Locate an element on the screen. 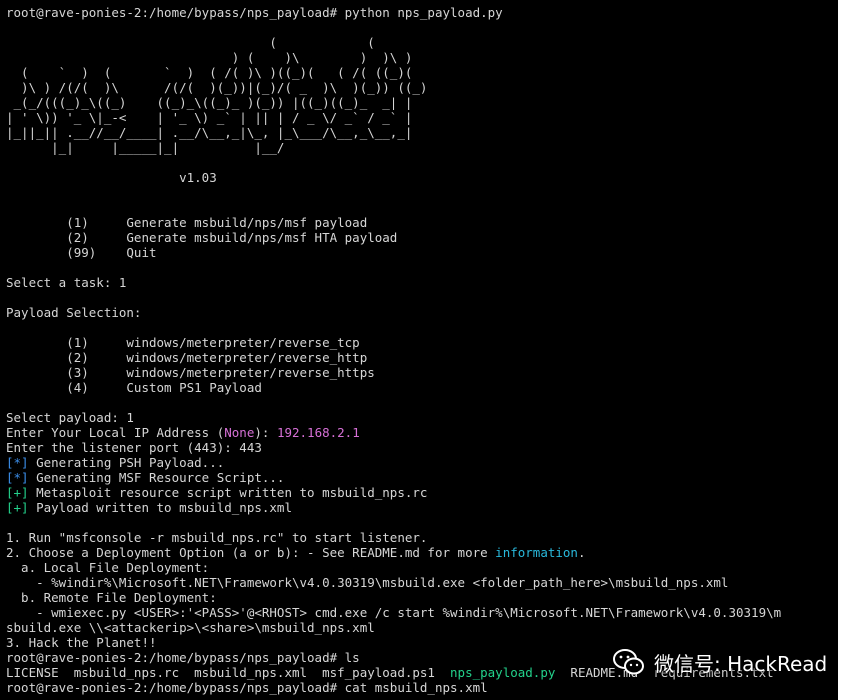 Image resolution: width=855 pixels, height=700 pixels. terminal-line: ( ( is located at coordinates (190, 42).